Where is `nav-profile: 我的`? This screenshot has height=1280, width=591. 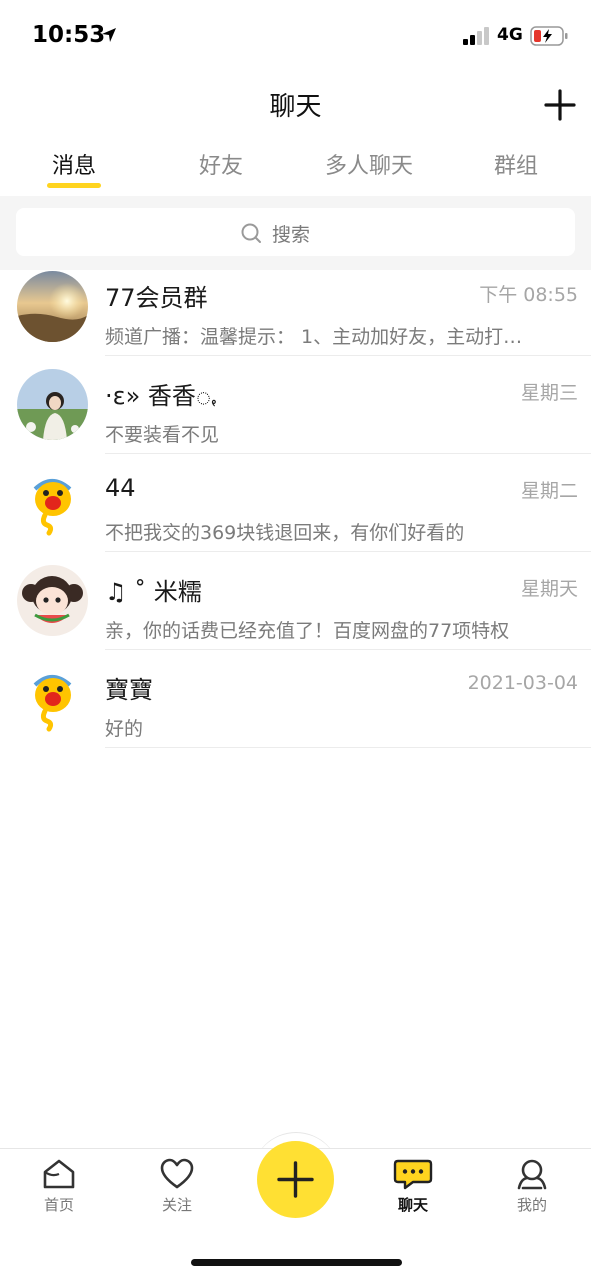
nav-profile: 我的 is located at coordinates (532, 1186).